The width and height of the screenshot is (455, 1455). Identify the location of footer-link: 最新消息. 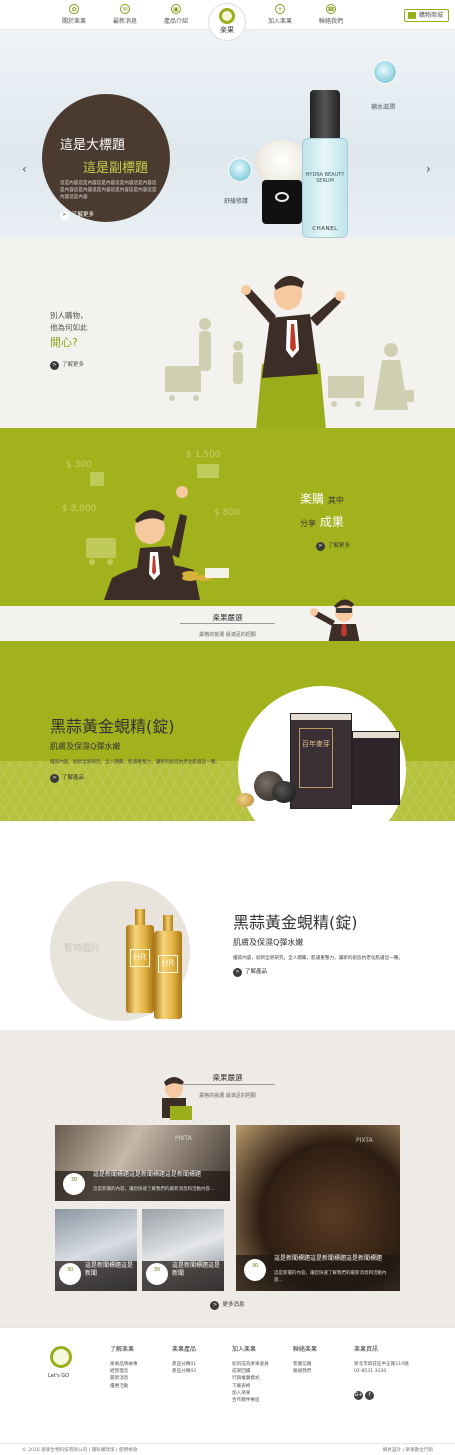
(140, 1378).